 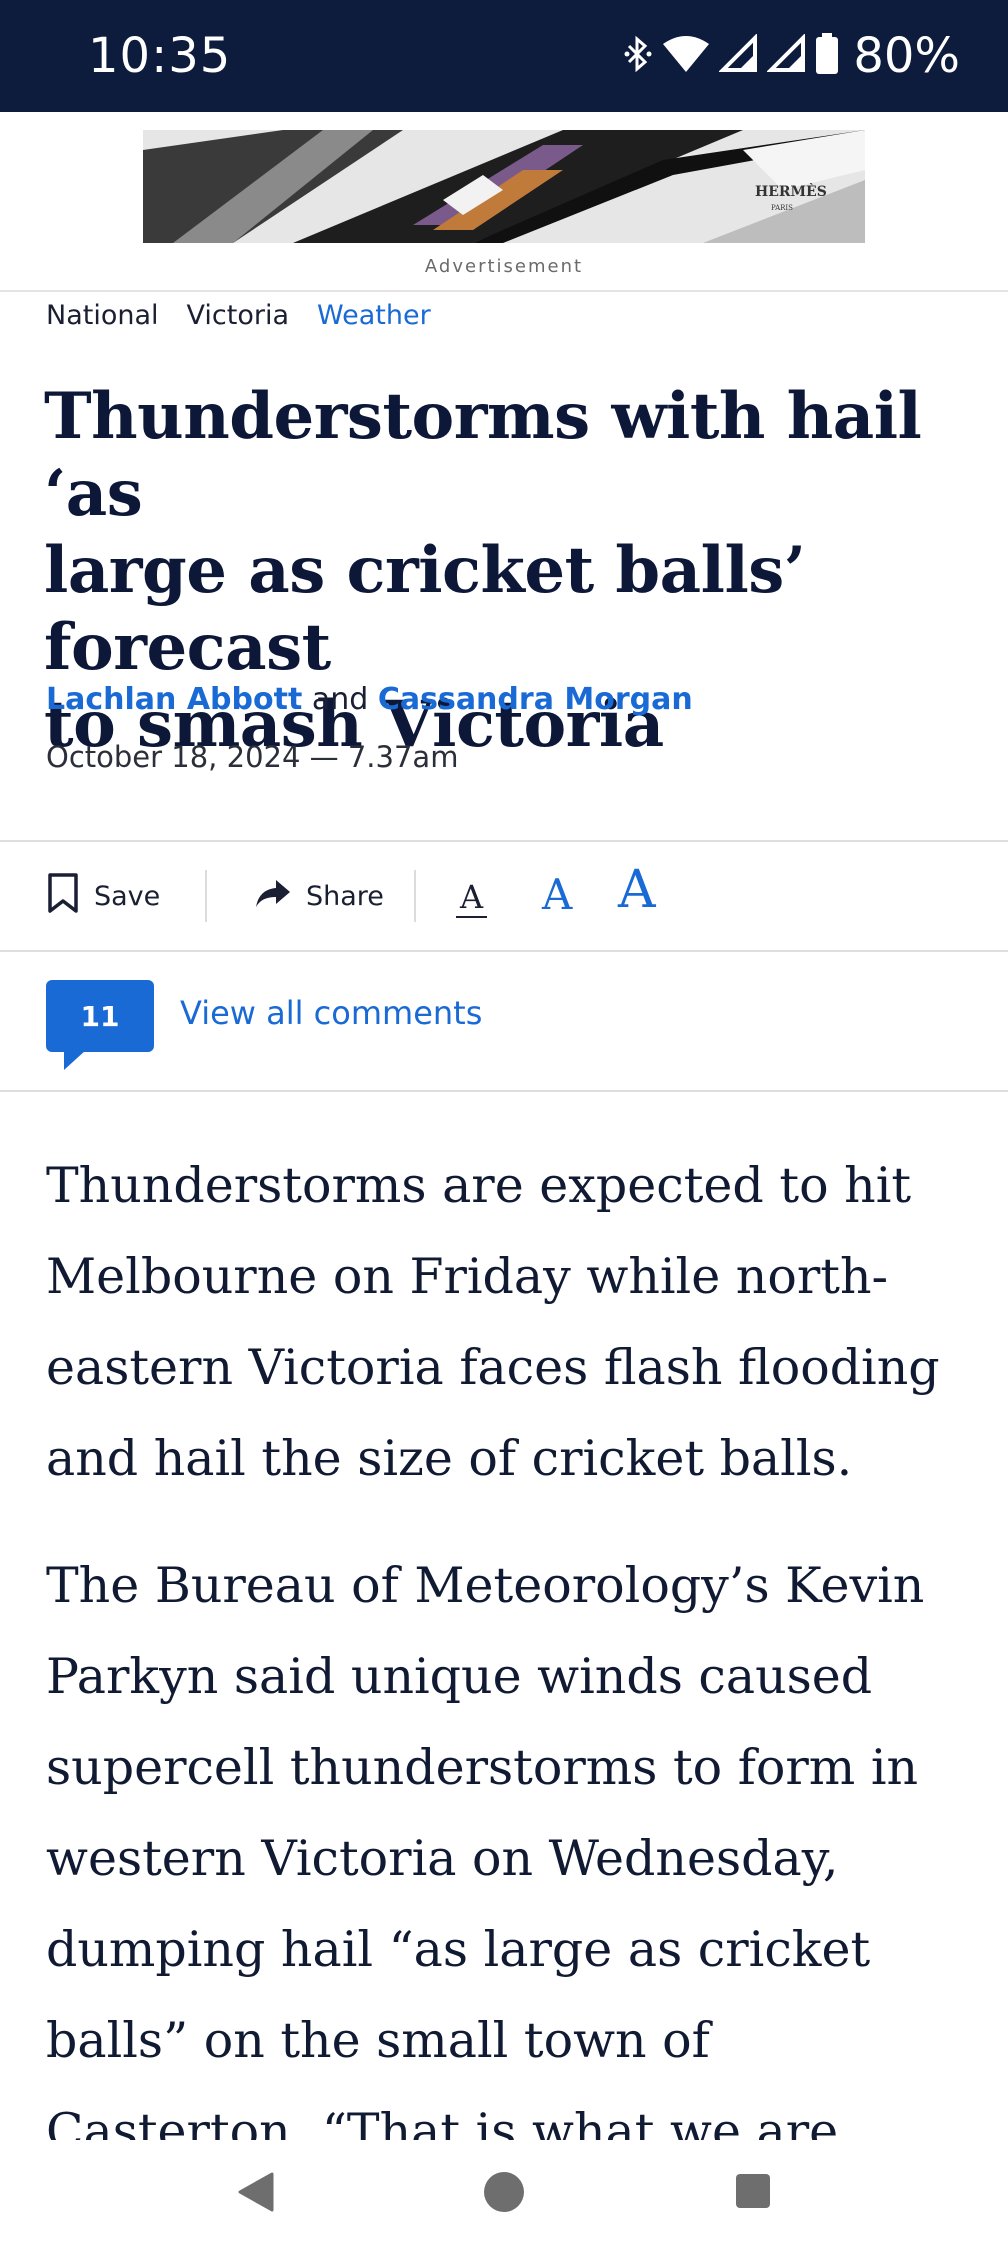 What do you see at coordinates (425, 609) in the screenshot?
I see `headline-line: large as cricket balls’ forecast` at bounding box center [425, 609].